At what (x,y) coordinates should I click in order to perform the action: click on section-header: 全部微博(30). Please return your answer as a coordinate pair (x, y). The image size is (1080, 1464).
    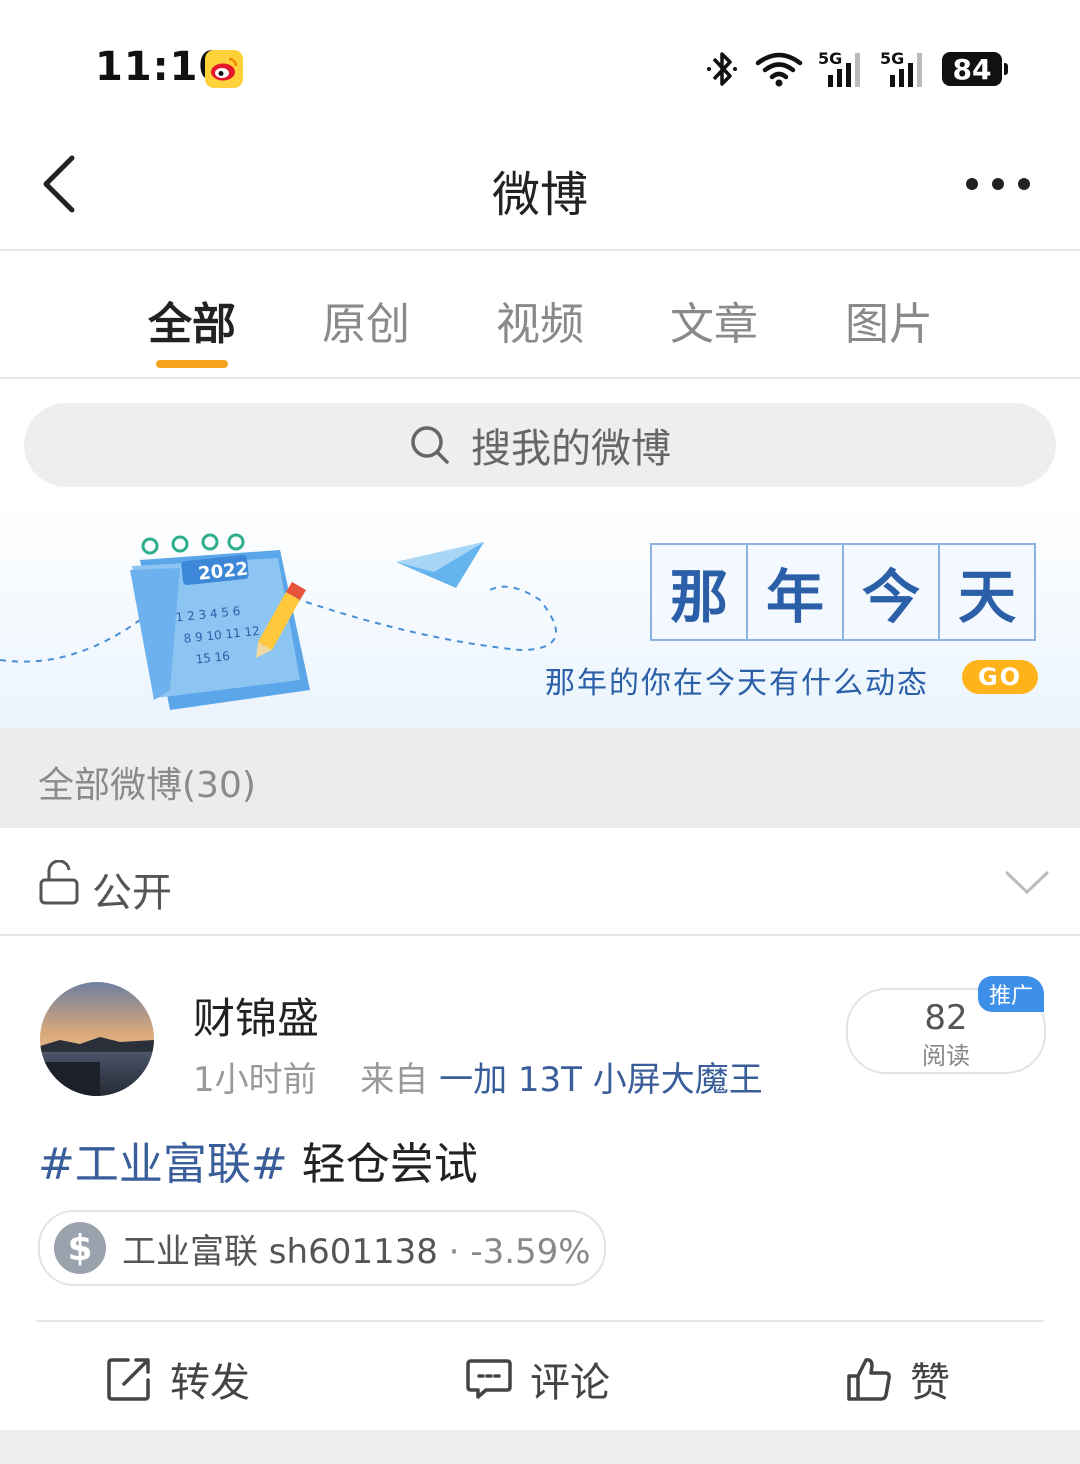
    Looking at the image, I should click on (540, 778).